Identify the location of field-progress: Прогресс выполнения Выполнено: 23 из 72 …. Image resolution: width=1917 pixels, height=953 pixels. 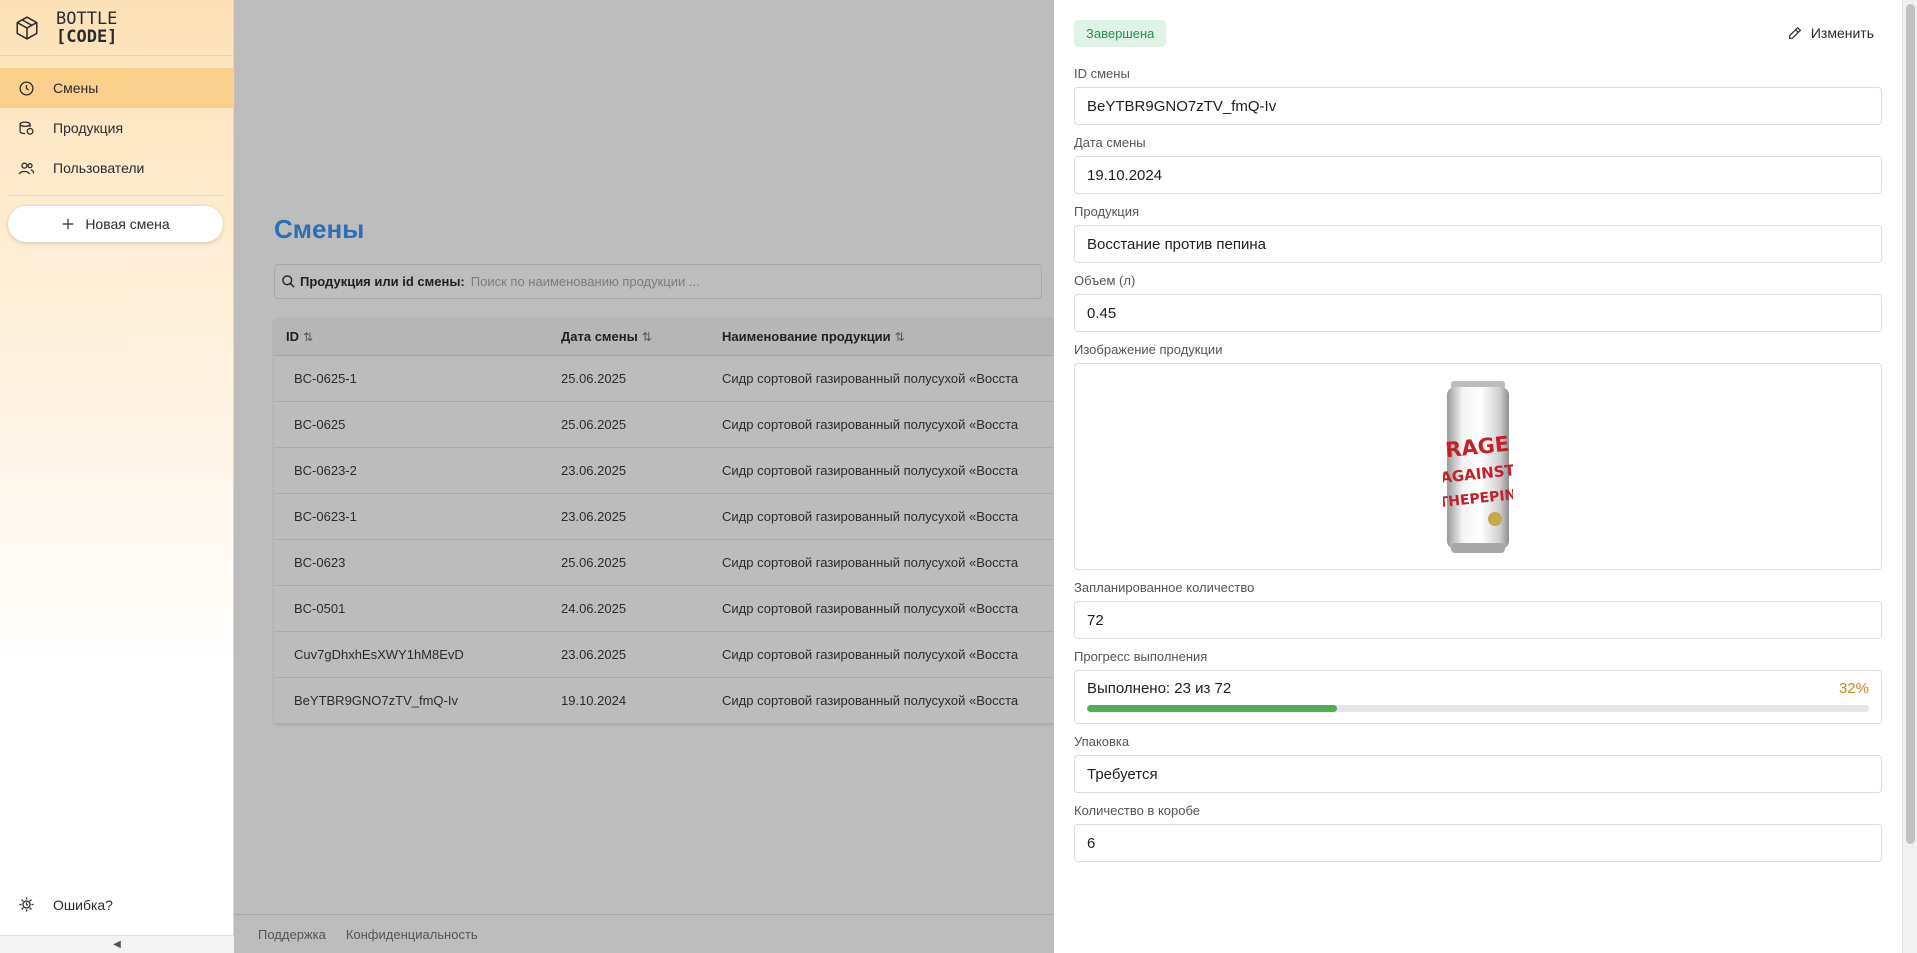
(1478, 686).